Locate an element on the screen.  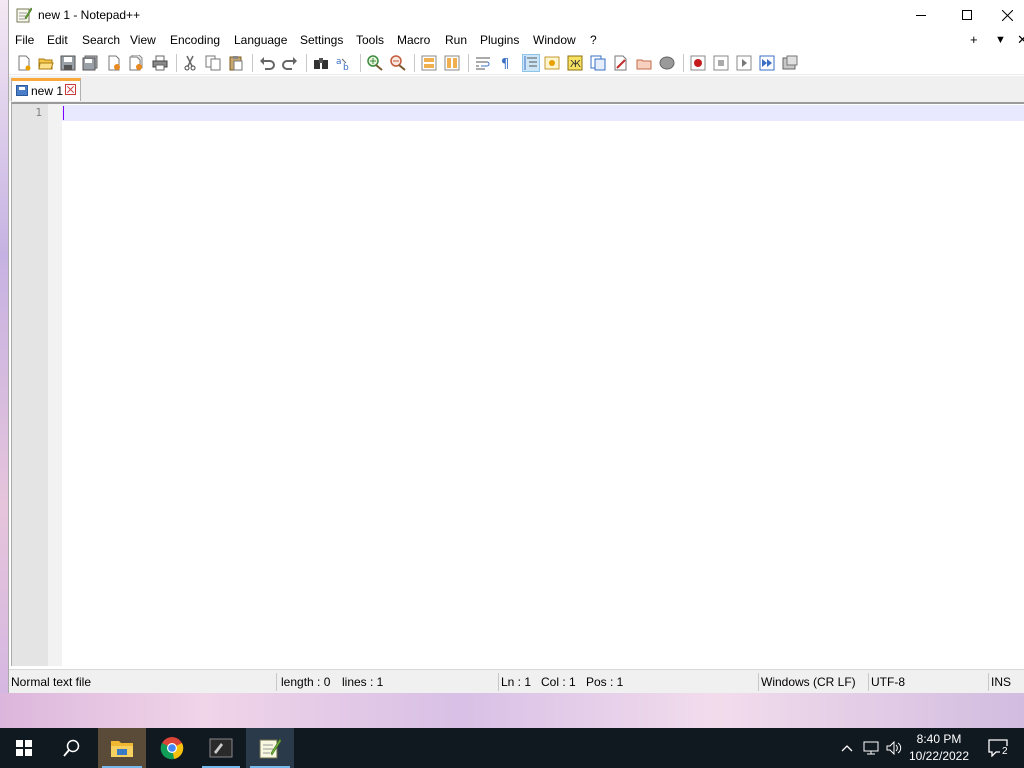
notepadpp-app-icon is located at coordinates (24, 15).